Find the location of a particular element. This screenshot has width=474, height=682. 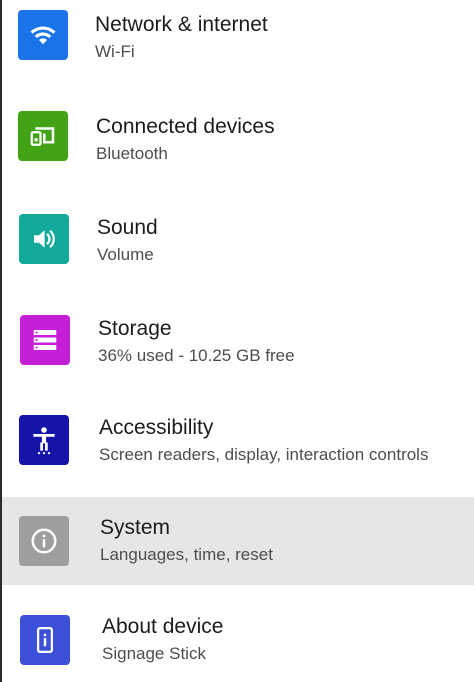

settings-item-text: Sound Volume is located at coordinates (127, 240).